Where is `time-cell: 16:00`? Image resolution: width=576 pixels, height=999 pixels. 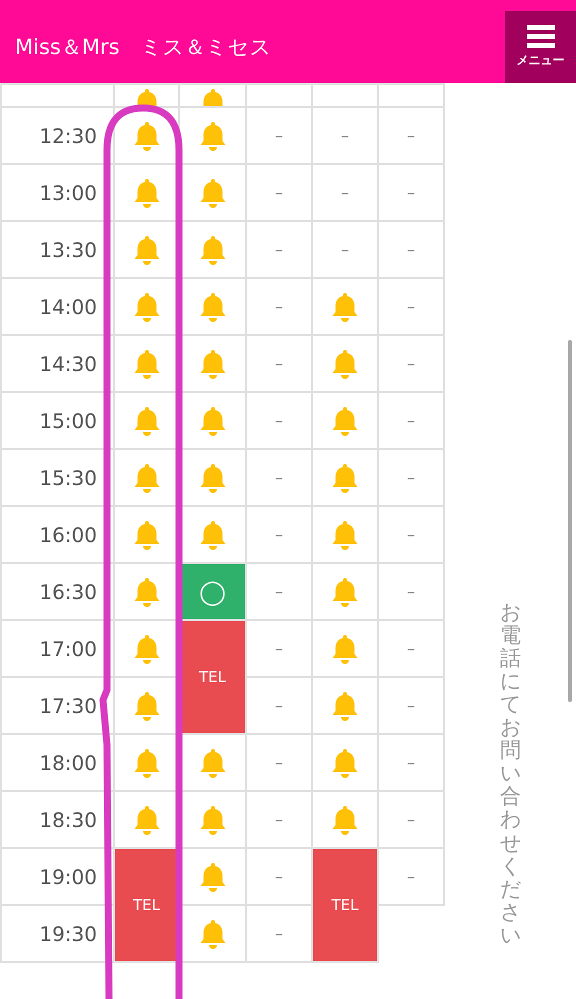 time-cell: 16:00 is located at coordinates (57, 534).